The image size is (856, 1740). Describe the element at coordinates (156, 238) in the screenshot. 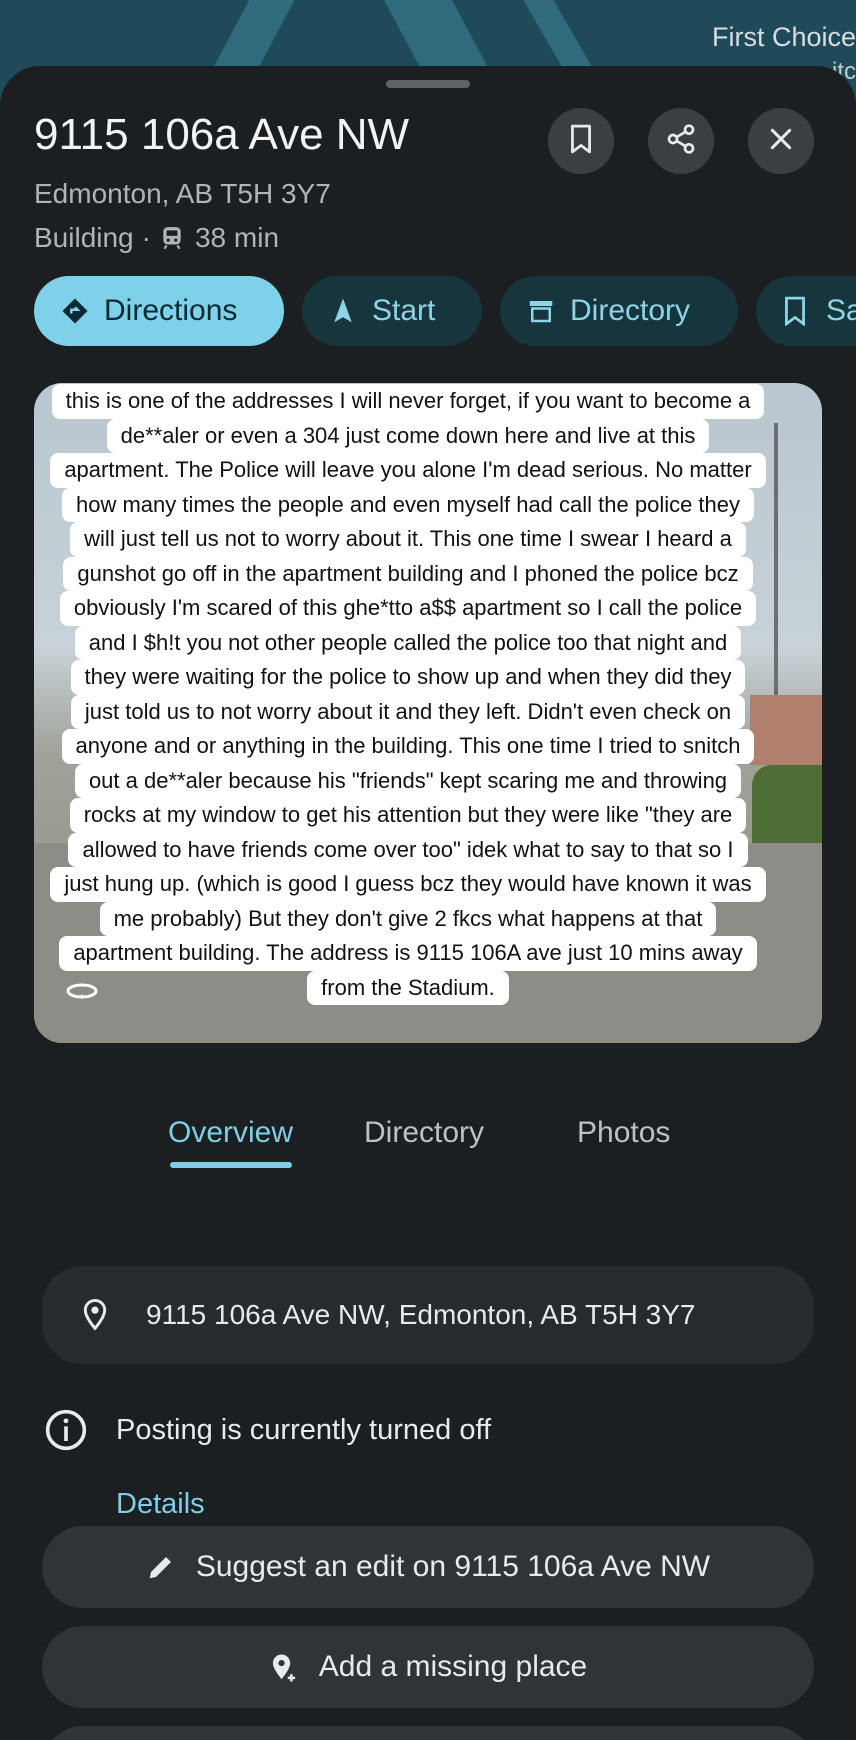

I see `place-meta: Building · 38 min` at that location.